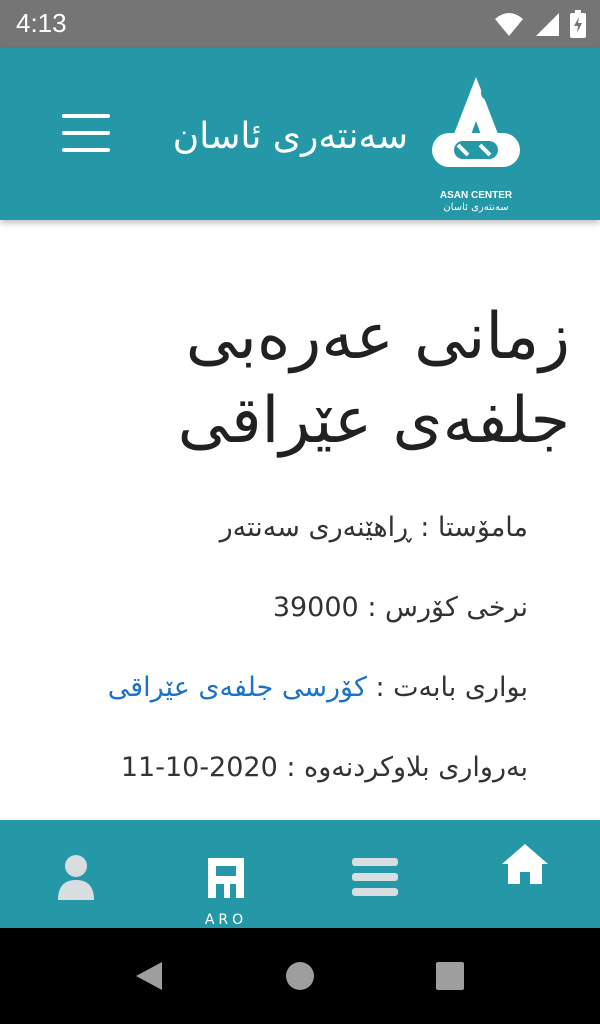 The image size is (600, 1024). Describe the element at coordinates (237, 687) in the screenshot. I see `topic-link: کۆرسی جلفەی عێراقی` at that location.